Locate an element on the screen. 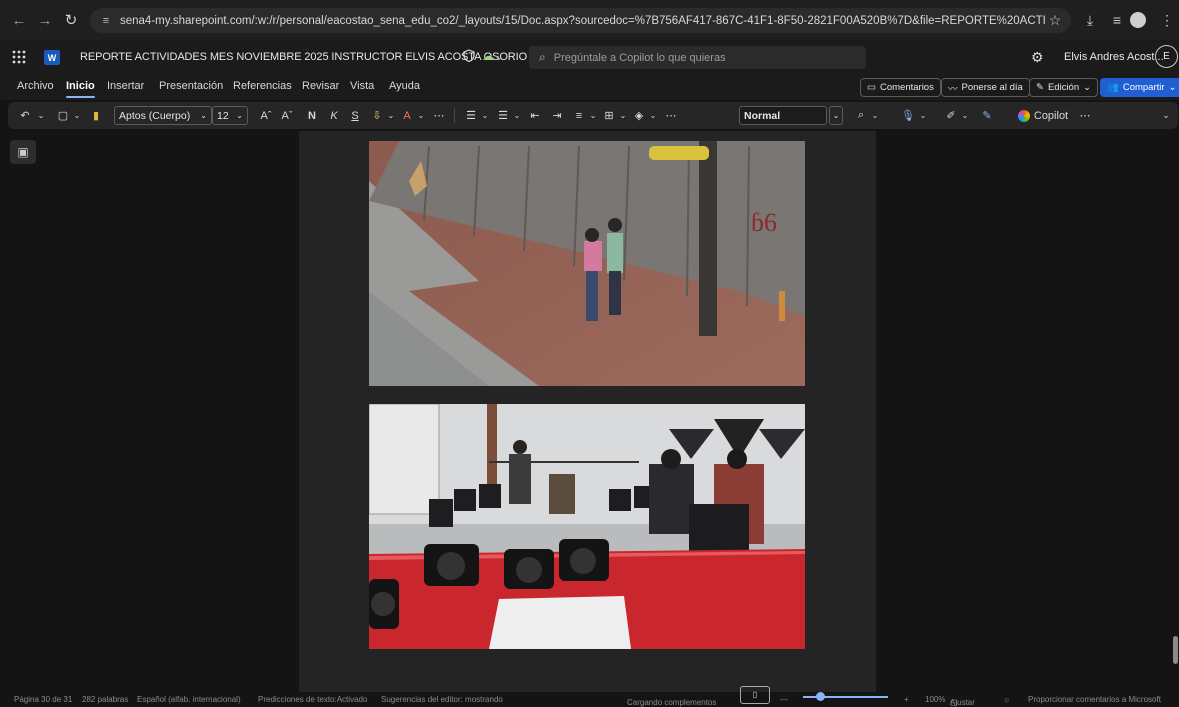  zoom-slider-thumb is located at coordinates (820, 696).